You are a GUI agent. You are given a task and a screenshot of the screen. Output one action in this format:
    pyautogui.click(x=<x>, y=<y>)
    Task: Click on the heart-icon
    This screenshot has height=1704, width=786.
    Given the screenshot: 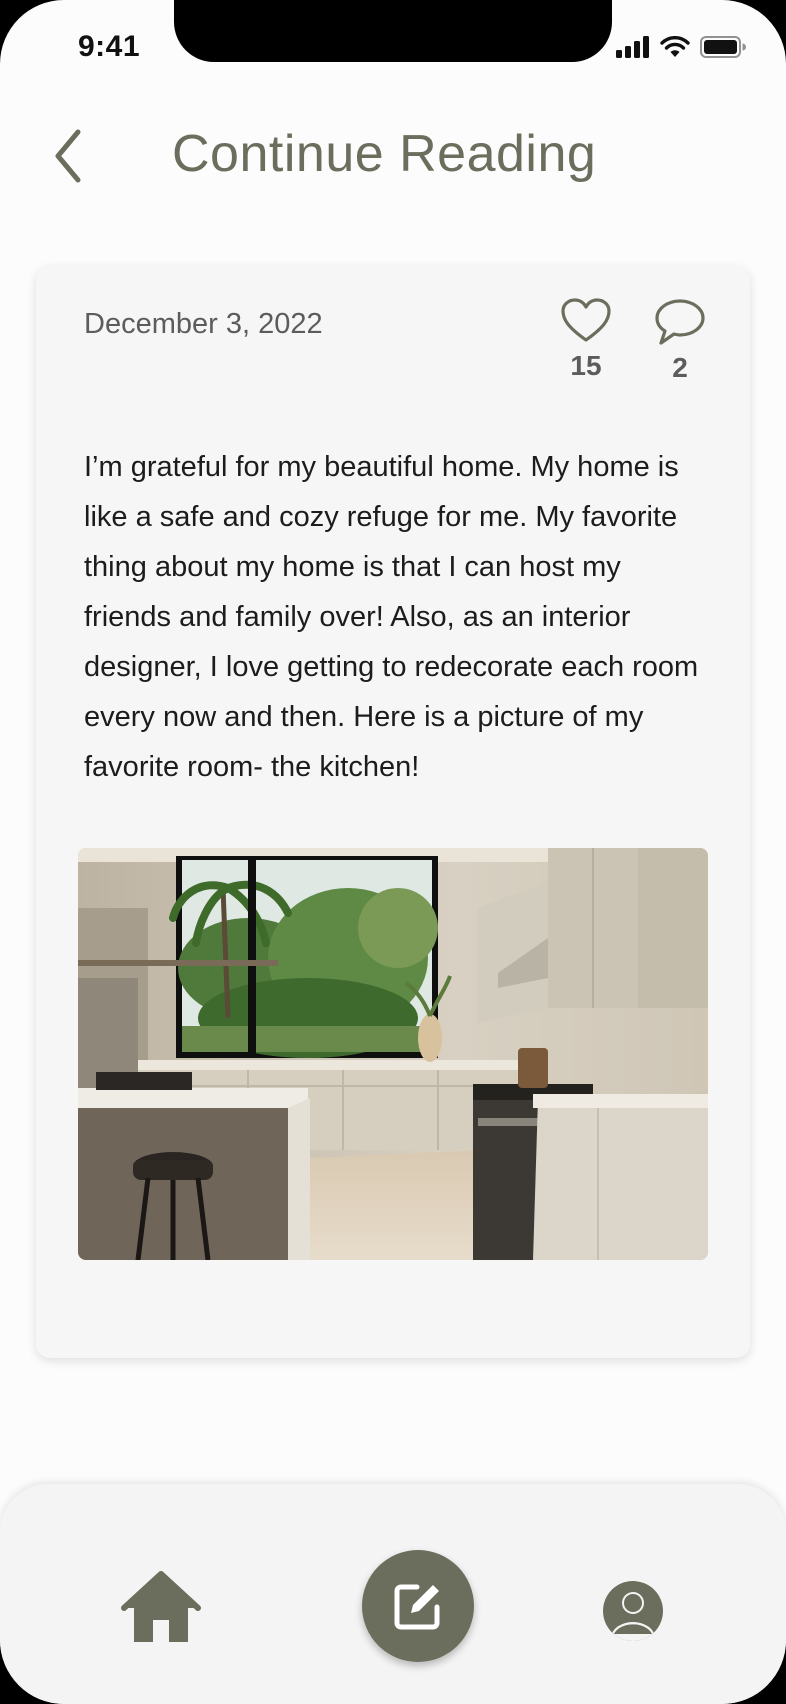 What is the action you would take?
    pyautogui.click(x=586, y=320)
    